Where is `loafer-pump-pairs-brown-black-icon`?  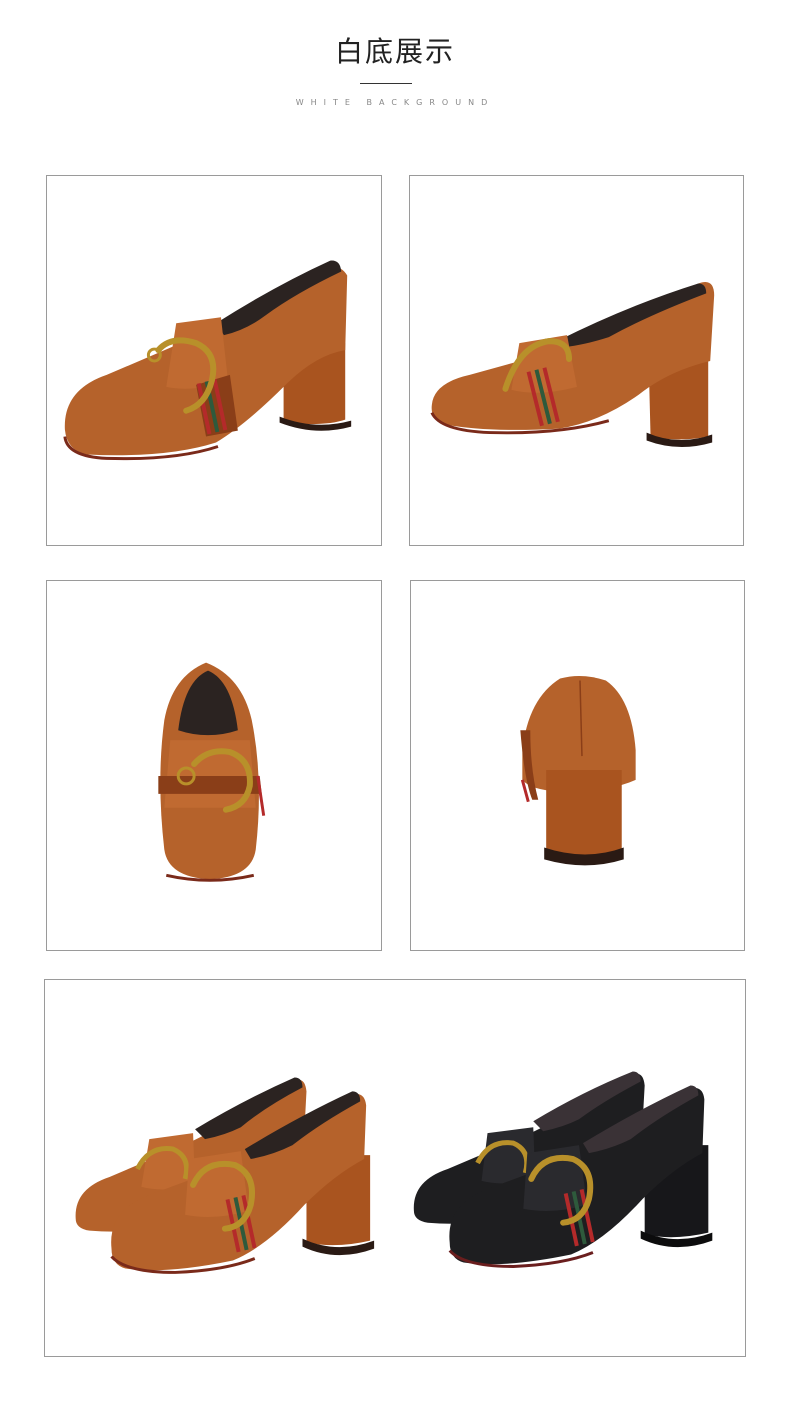
loafer-pump-pairs-brown-black-icon is located at coordinates (394, 1172).